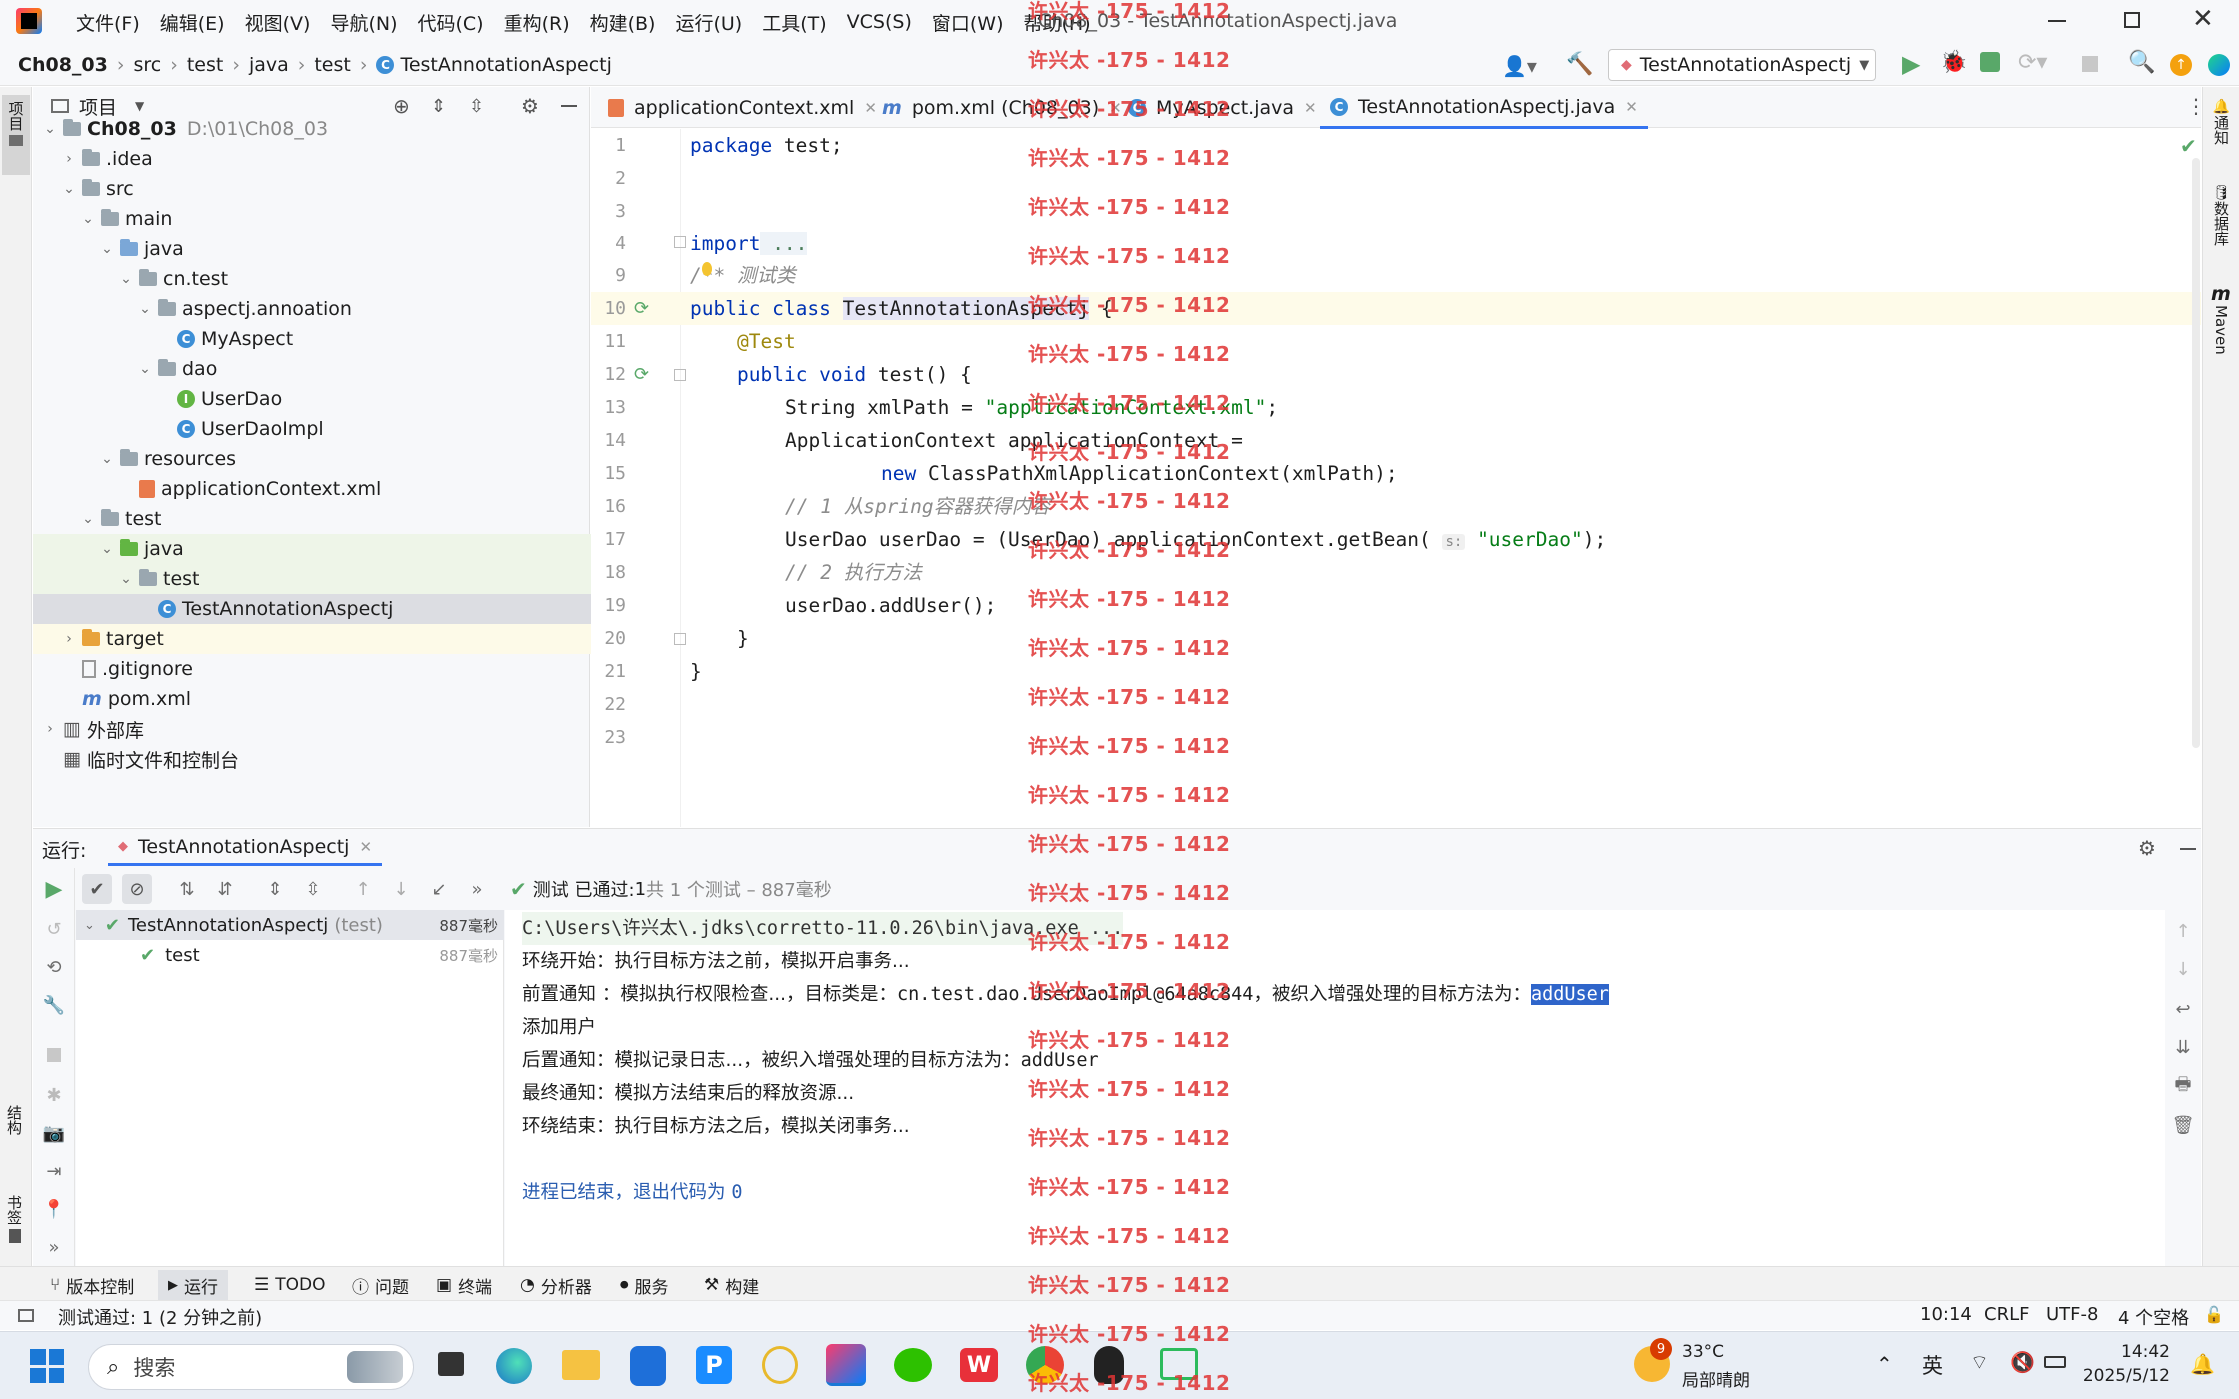 This screenshot has height=1399, width=2239. I want to click on search-icon: 🔍, so click(2141, 62).